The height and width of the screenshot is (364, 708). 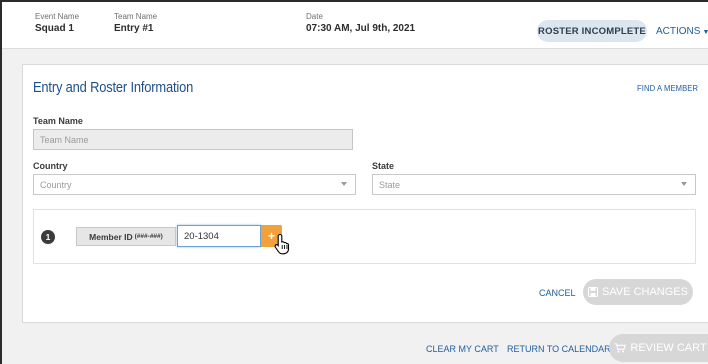 I want to click on date-block: Date 07:30 AM, Jul 9th, 2021, so click(x=360, y=23).